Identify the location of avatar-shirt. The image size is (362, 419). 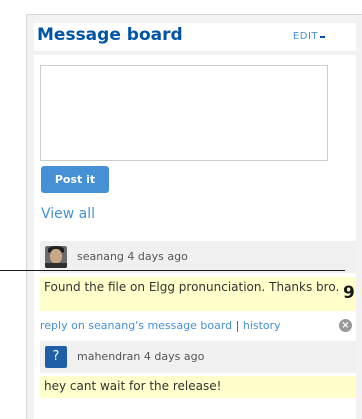
(56, 265).